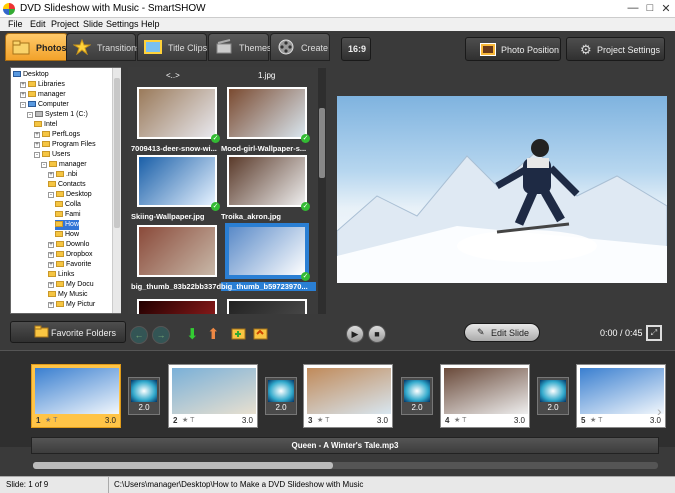 The image size is (675, 493). What do you see at coordinates (377, 334) in the screenshot?
I see `stop-button: ■` at bounding box center [377, 334].